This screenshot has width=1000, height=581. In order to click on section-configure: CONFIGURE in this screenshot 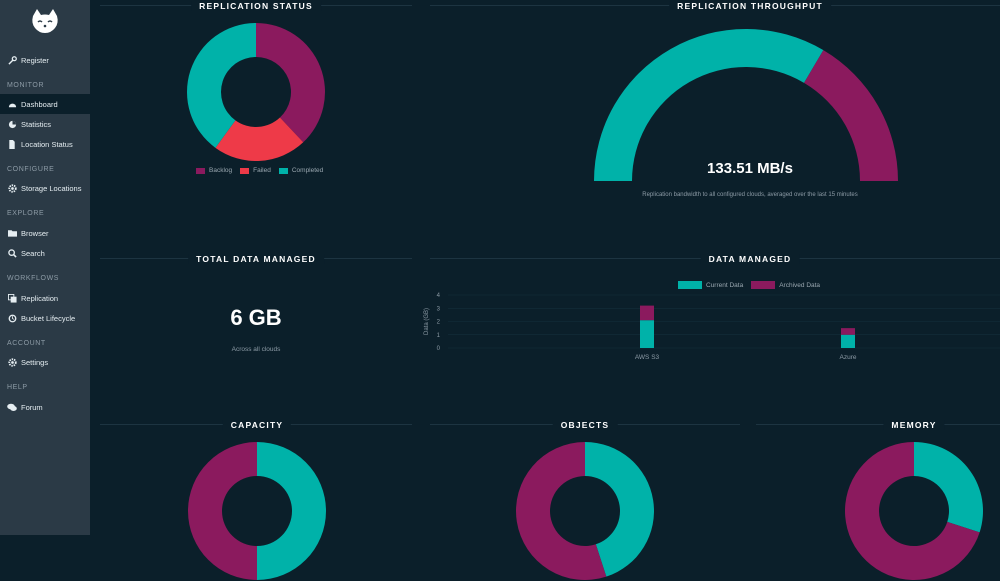, I will do `click(31, 169)`.